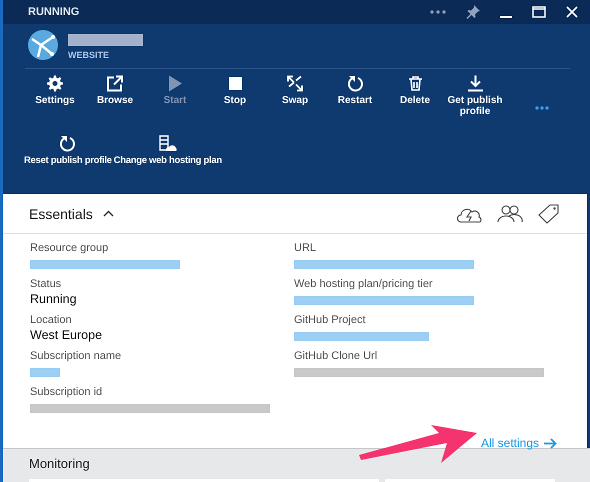 The width and height of the screenshot is (590, 482). Describe the element at coordinates (473, 12) in the screenshot. I see `pin-icon` at that location.